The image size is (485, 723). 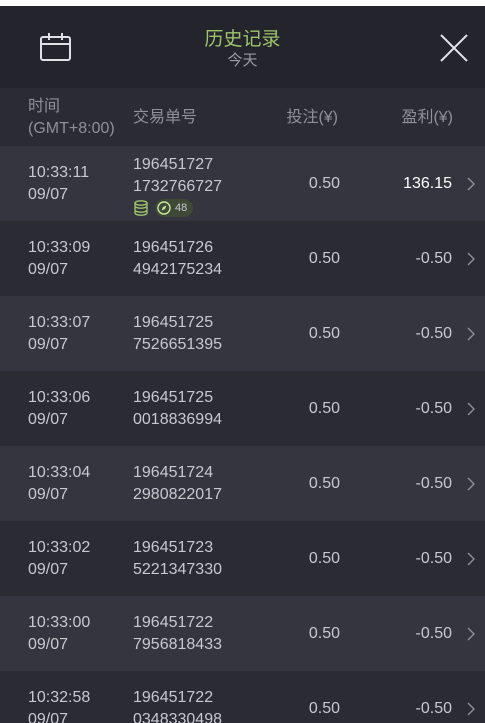 What do you see at coordinates (177, 269) in the screenshot?
I see `row-trade-id-part2: 4942175234` at bounding box center [177, 269].